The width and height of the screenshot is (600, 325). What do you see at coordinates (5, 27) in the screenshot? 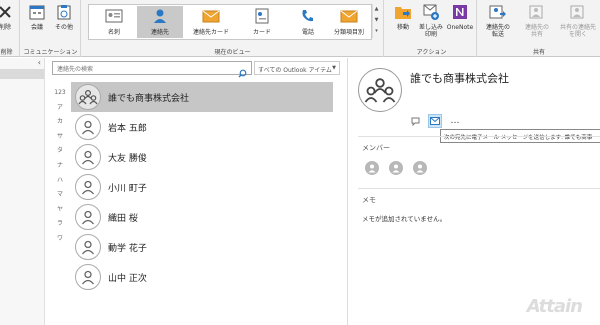
I see `delete-label: 削除` at bounding box center [5, 27].